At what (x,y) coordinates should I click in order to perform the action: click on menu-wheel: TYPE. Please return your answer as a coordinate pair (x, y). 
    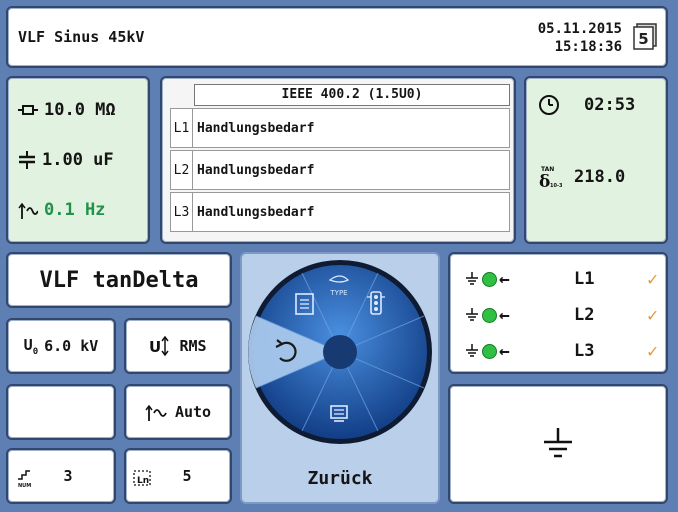
    Looking at the image, I should click on (340, 354).